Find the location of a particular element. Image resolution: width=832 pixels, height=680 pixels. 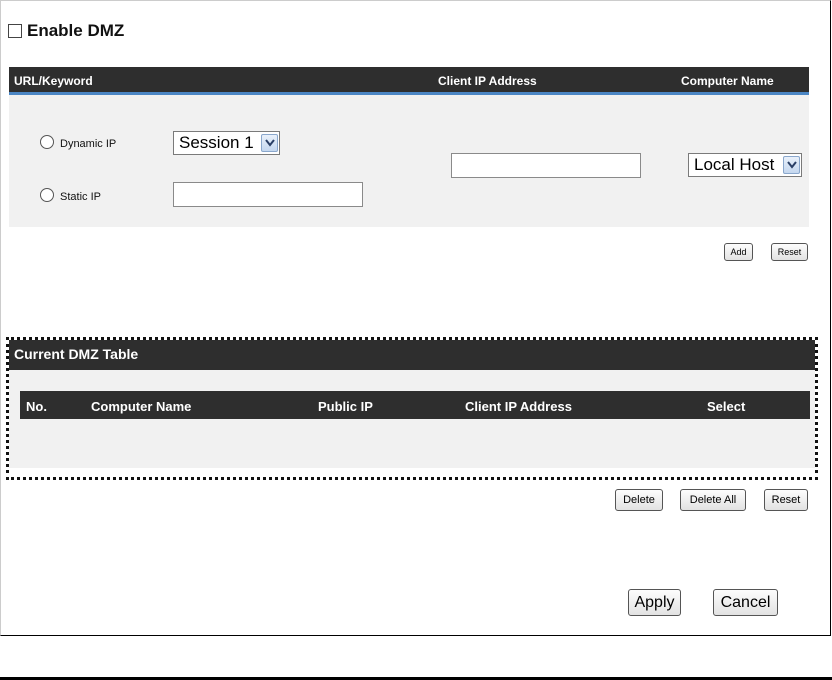

cancel-button: Cancel is located at coordinates (745, 602).